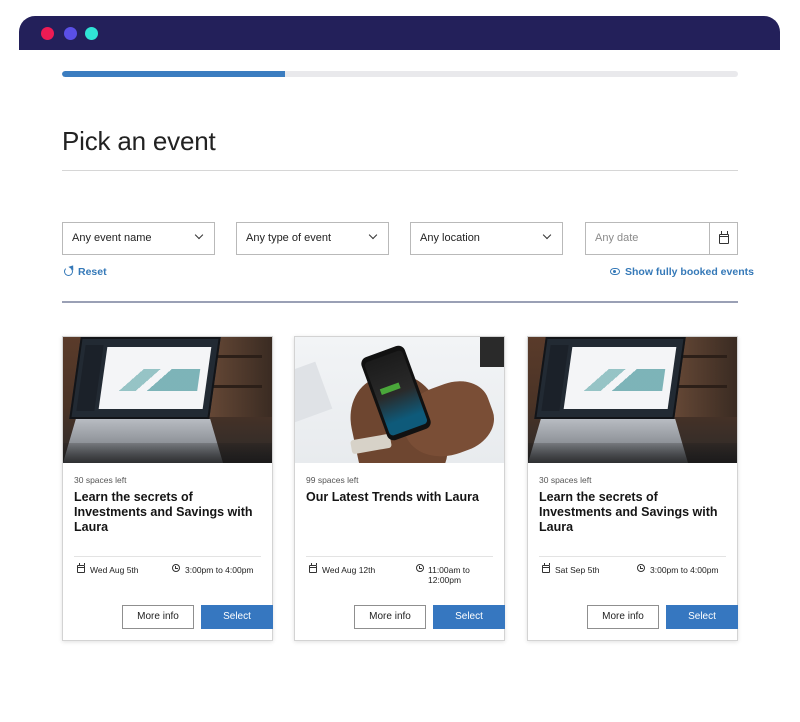 This screenshot has height=722, width=800. Describe the element at coordinates (139, 141) in the screenshot. I see `page-title: Pick an event` at that location.